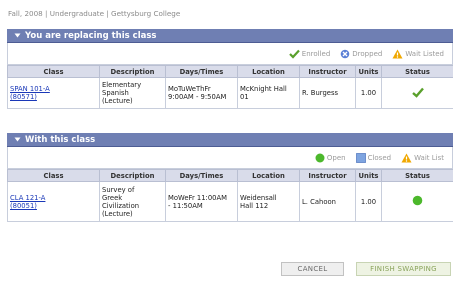 This screenshot has width=453, height=288. Describe the element at coordinates (422, 158) in the screenshot. I see `legend-wait-list: Wait List` at that location.